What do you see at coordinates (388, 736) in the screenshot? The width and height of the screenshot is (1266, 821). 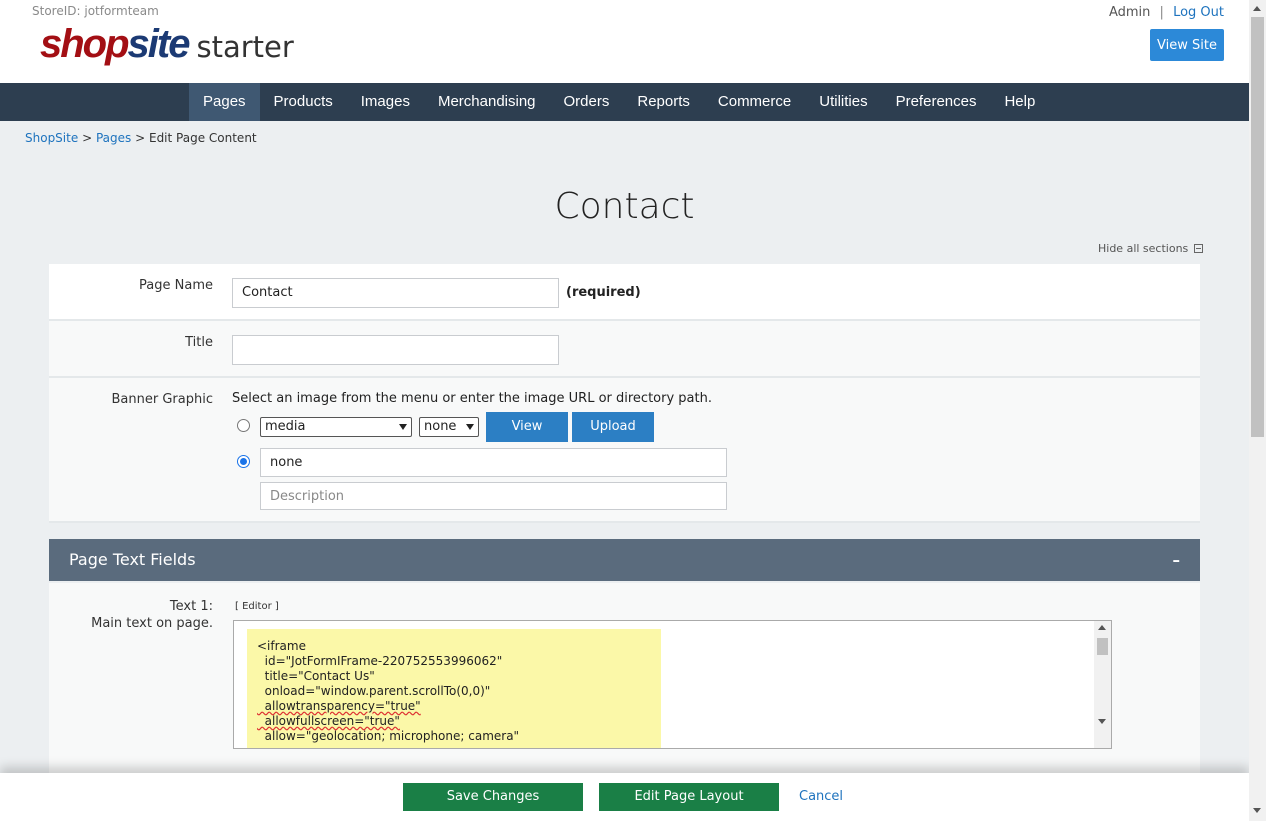 I see `code-line: allow="geolocation; microphone; camera"` at bounding box center [388, 736].